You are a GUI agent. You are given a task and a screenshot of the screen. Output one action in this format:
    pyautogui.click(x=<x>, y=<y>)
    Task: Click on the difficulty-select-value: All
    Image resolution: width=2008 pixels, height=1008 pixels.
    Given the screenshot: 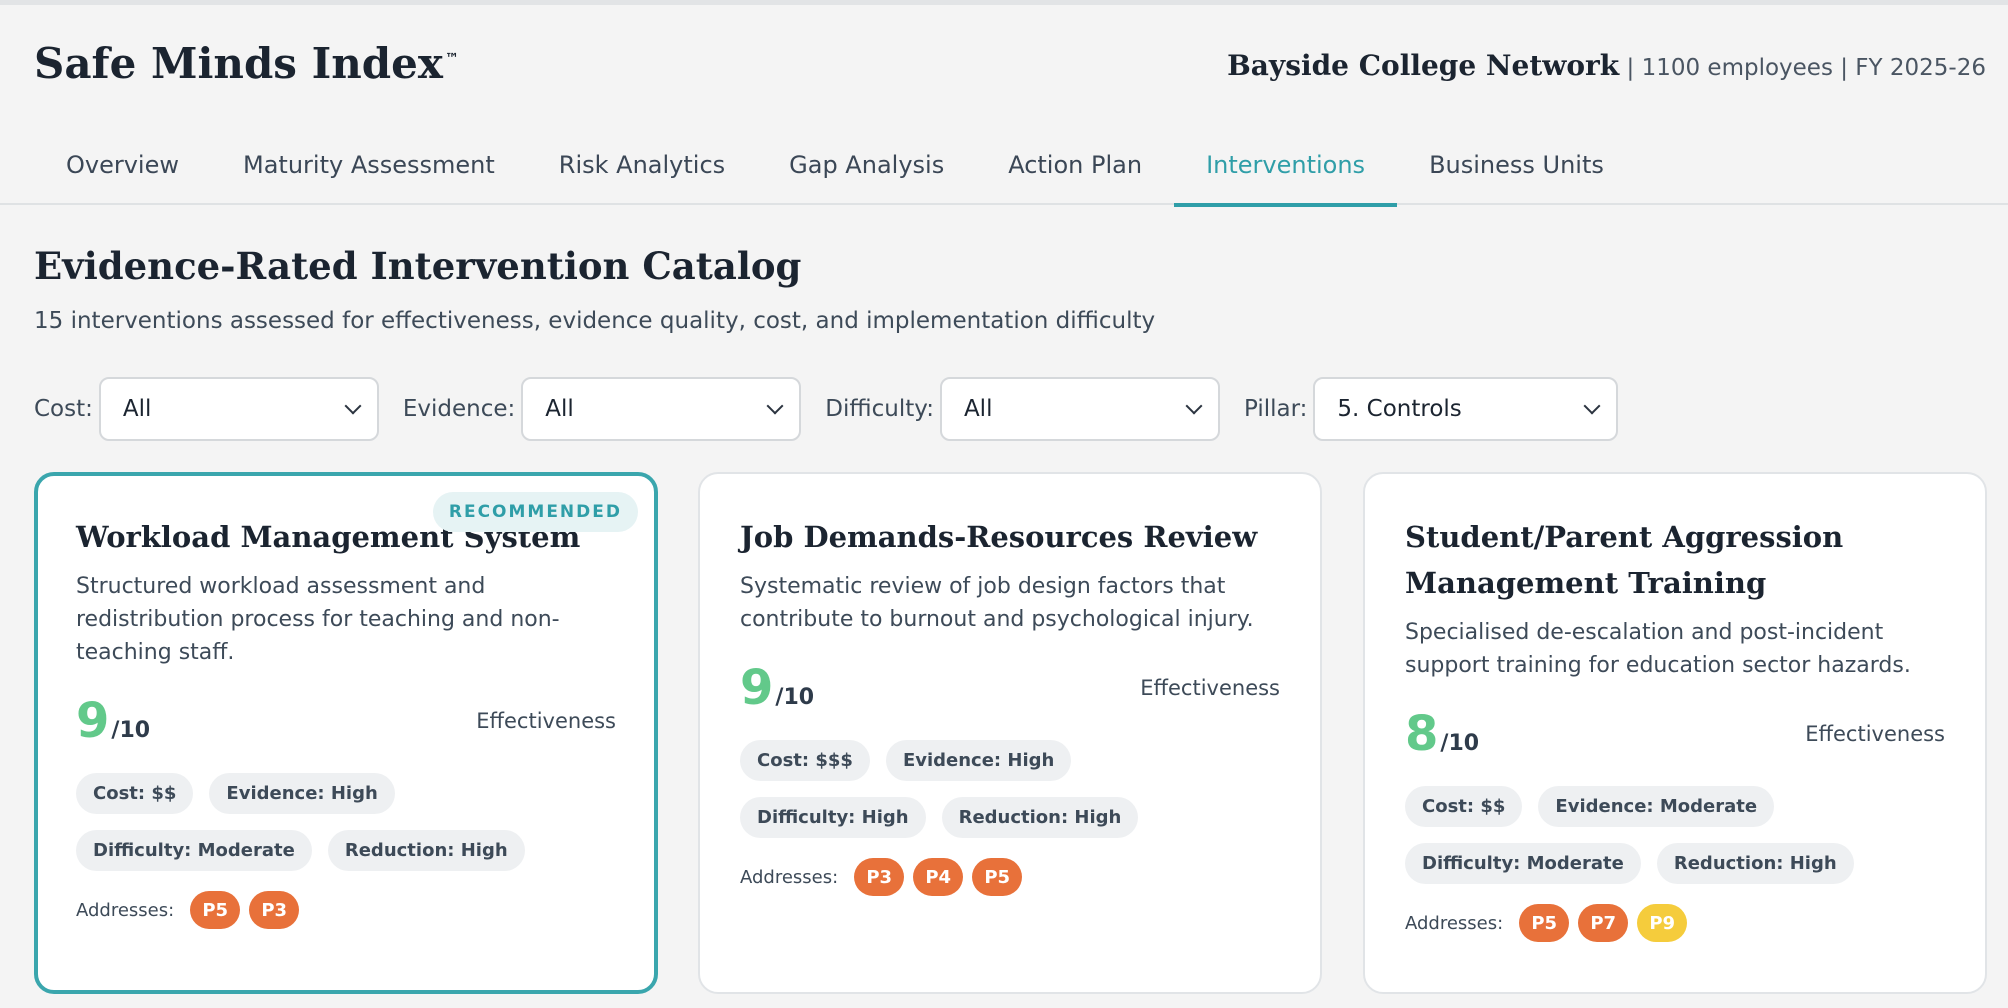 What is the action you would take?
    pyautogui.click(x=978, y=409)
    